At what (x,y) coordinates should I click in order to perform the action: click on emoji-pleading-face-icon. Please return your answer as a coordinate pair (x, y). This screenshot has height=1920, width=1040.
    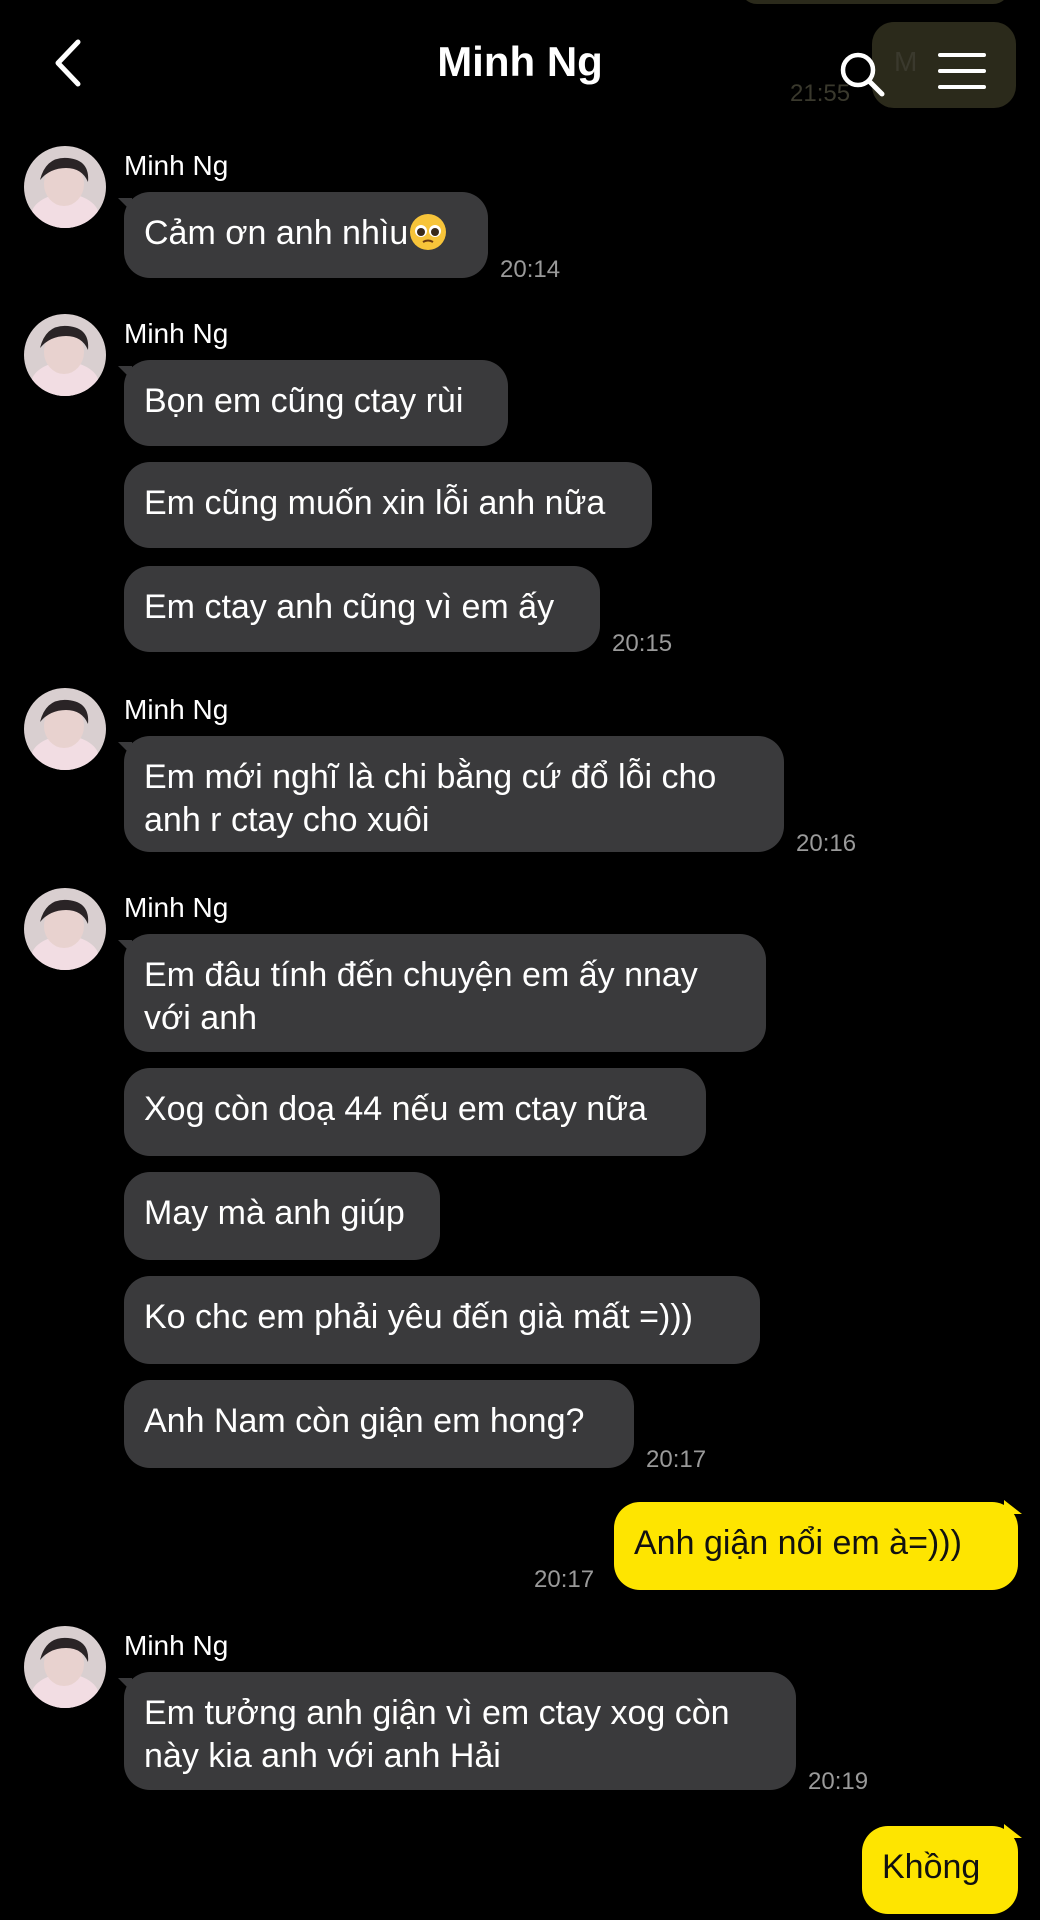
    Looking at the image, I should click on (428, 232).